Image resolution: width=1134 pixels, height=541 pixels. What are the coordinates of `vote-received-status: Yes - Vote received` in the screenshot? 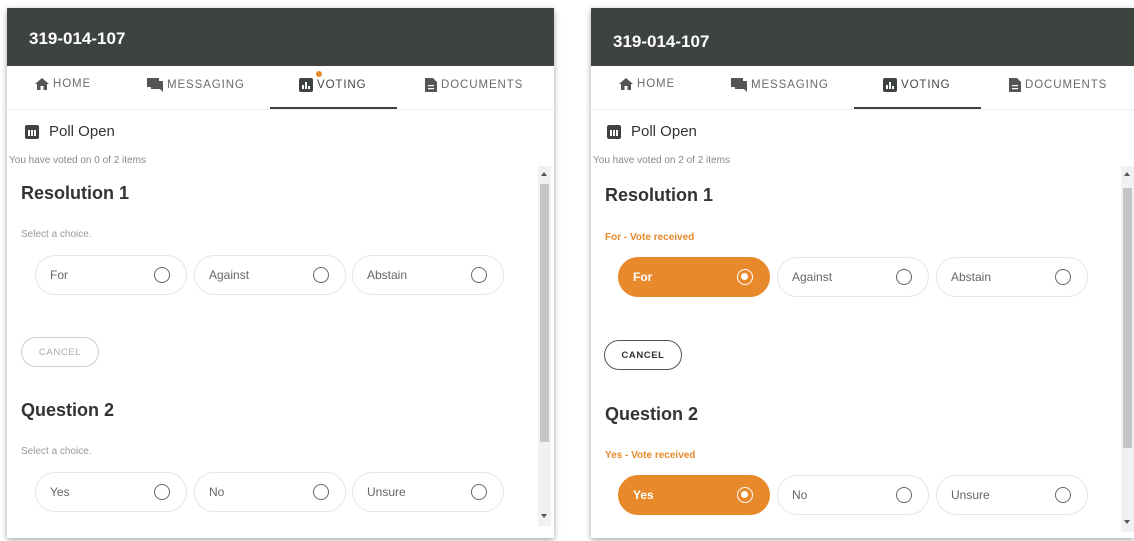 It's located at (650, 455).